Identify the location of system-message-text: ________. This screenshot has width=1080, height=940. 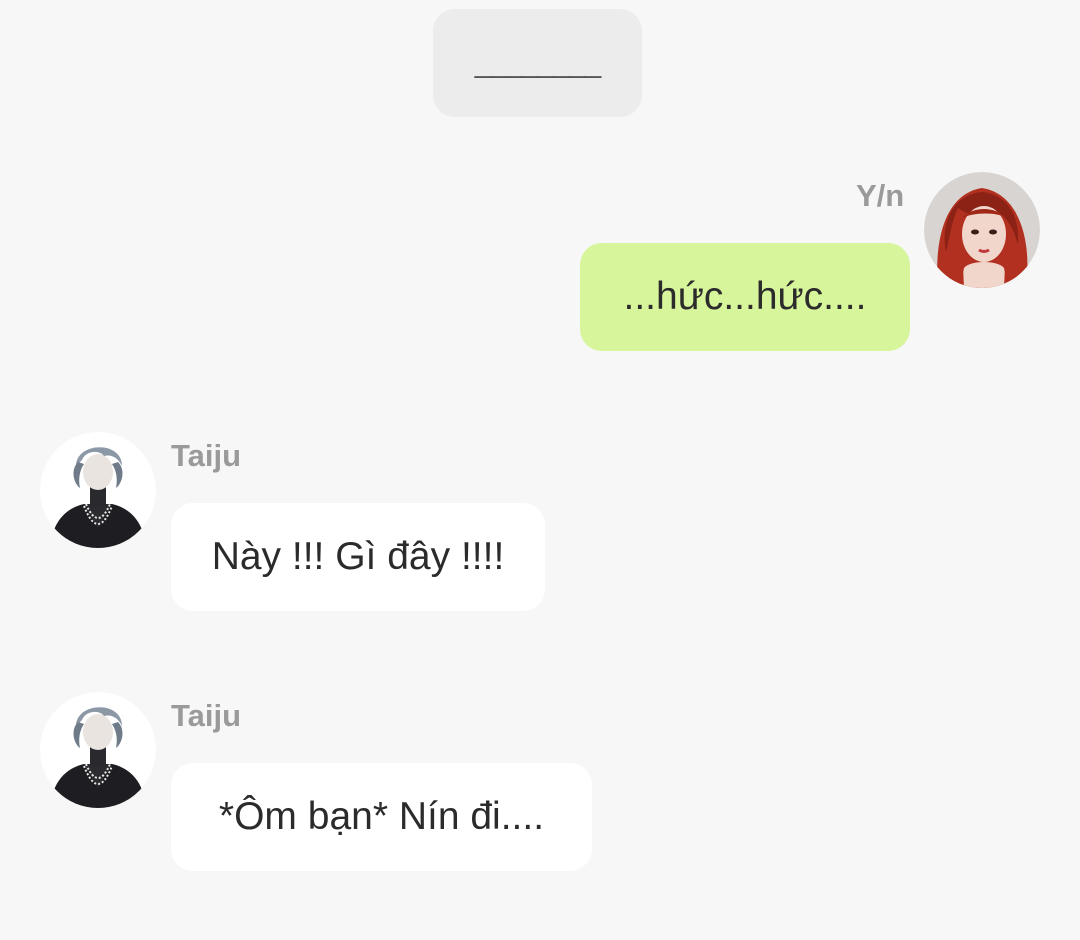
(537, 62).